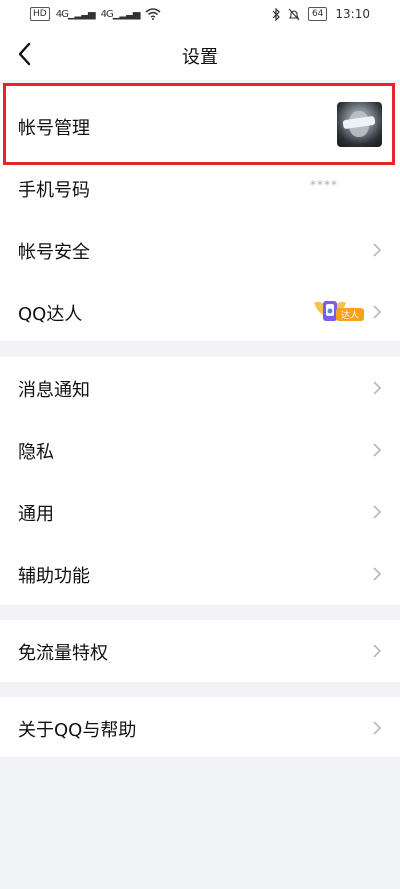 Image resolution: width=400 pixels, height=889 pixels. What do you see at coordinates (324, 185) in the screenshot?
I see `masked-phone-value: ****` at bounding box center [324, 185].